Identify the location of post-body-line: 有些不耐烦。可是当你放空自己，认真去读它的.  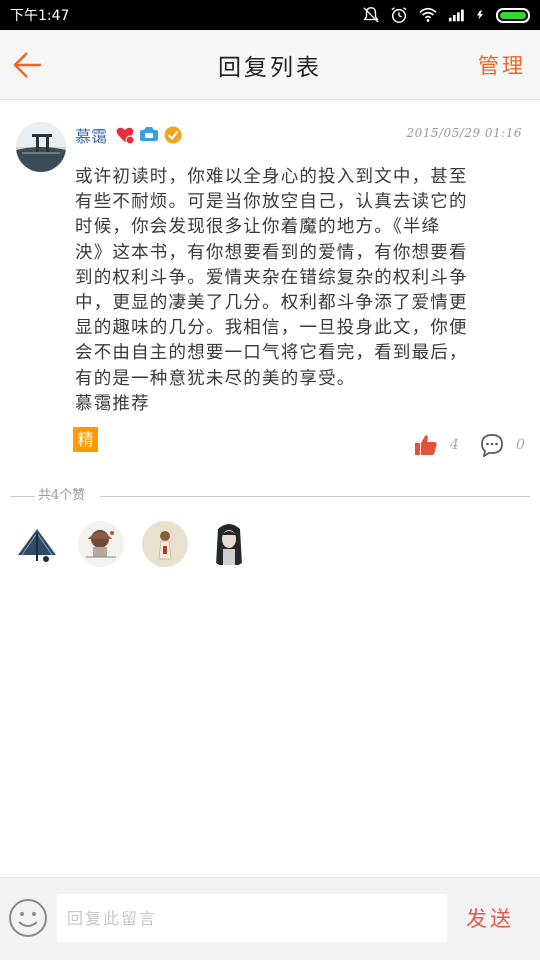
(271, 202).